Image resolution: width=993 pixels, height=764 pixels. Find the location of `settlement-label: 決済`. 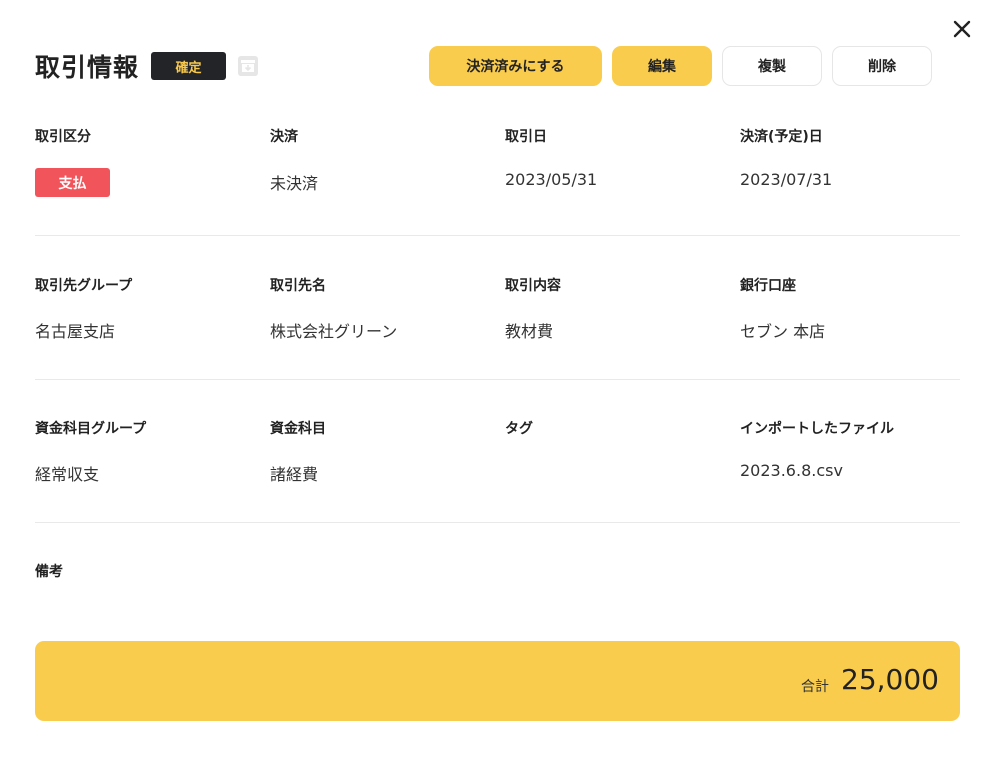

settlement-label: 決済 is located at coordinates (284, 137).